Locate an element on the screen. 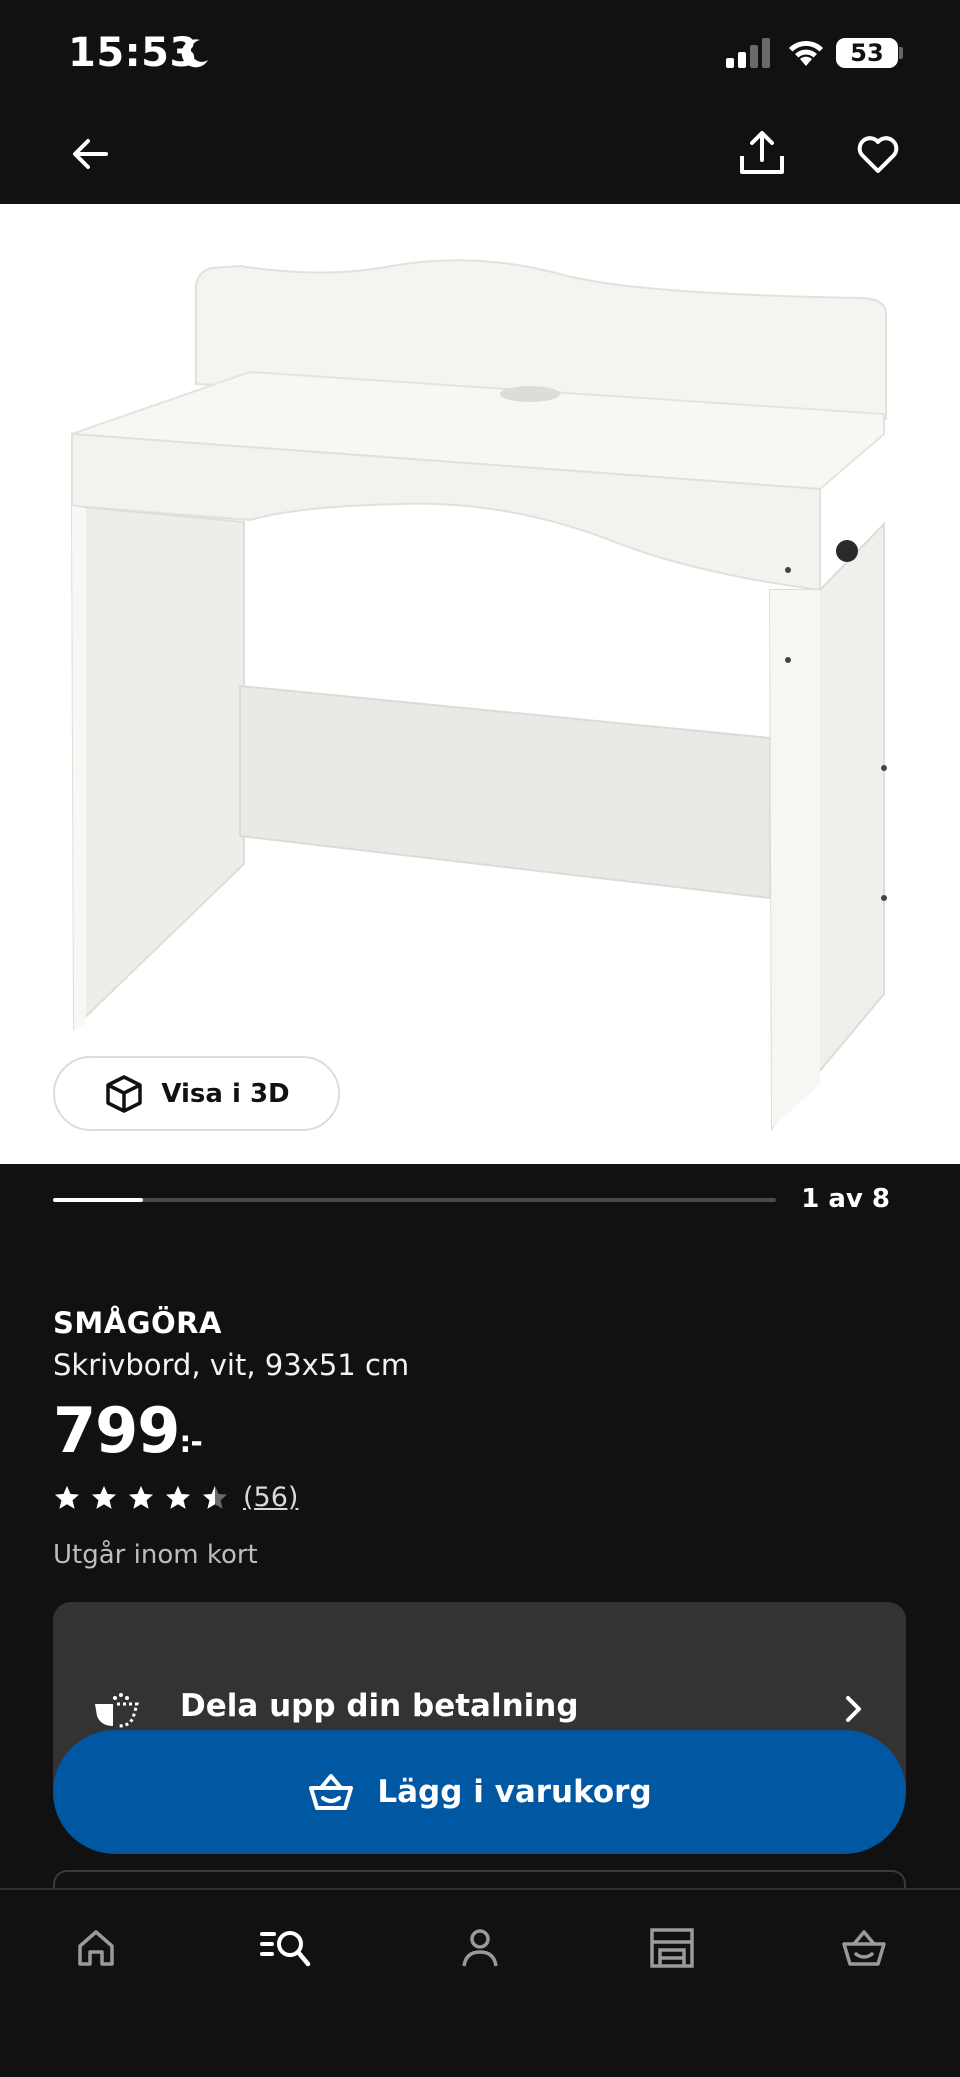 This screenshot has height=2077, width=960. payment-split-label: Dela upp din betalning is located at coordinates (379, 1706).